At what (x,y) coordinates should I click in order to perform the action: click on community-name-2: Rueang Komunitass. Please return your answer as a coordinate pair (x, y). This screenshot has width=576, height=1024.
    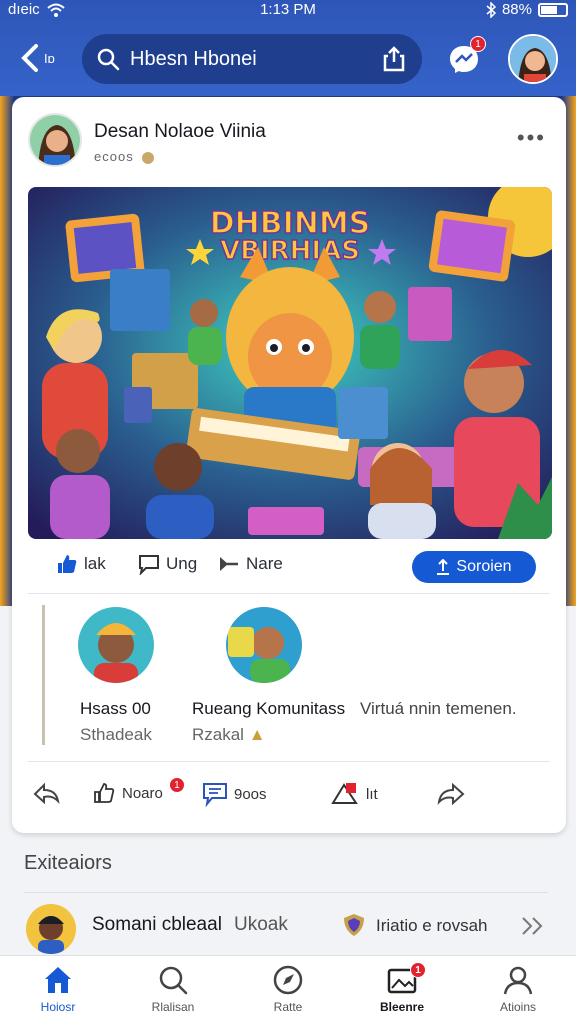
    Looking at the image, I should click on (268, 709).